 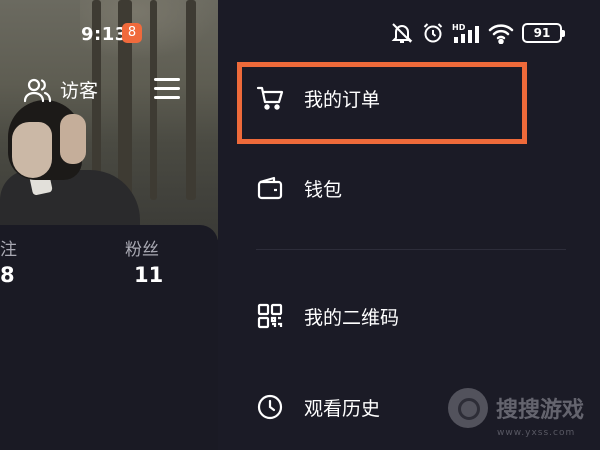 I want to click on stat-label-following: 注, so click(x=8, y=250).